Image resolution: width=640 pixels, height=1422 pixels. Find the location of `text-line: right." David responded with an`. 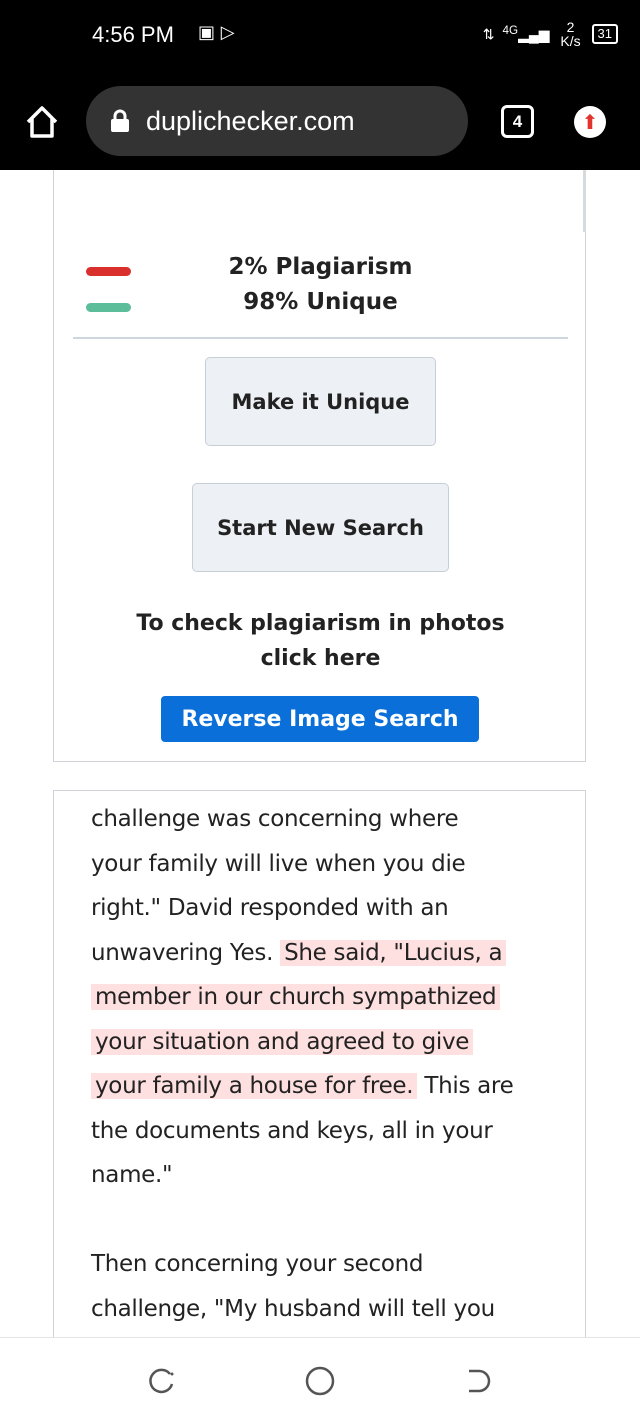

text-line: right." David responded with an is located at coordinates (302, 908).